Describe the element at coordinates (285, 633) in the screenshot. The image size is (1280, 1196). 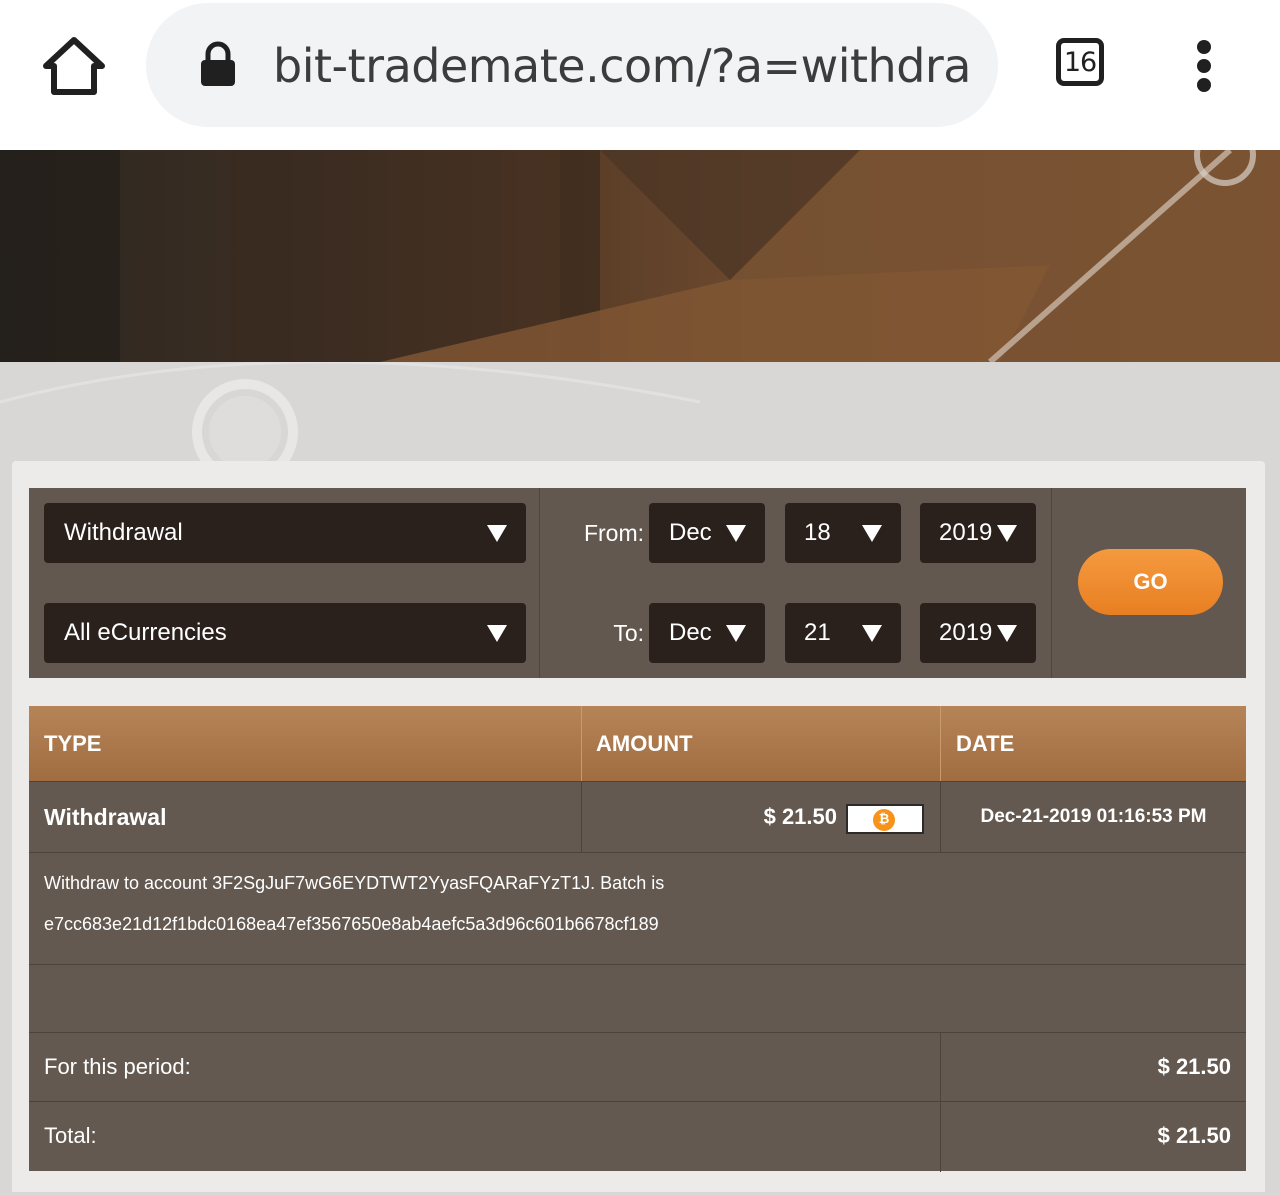
I see `currency-select: All eCurrencies` at that location.